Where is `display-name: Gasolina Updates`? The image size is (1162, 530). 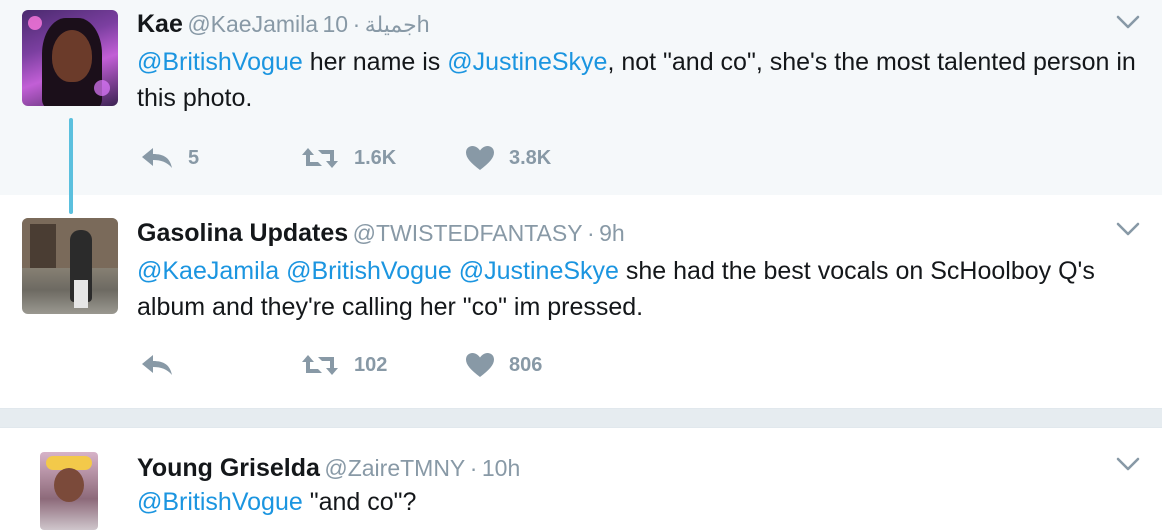 display-name: Gasolina Updates is located at coordinates (242, 233).